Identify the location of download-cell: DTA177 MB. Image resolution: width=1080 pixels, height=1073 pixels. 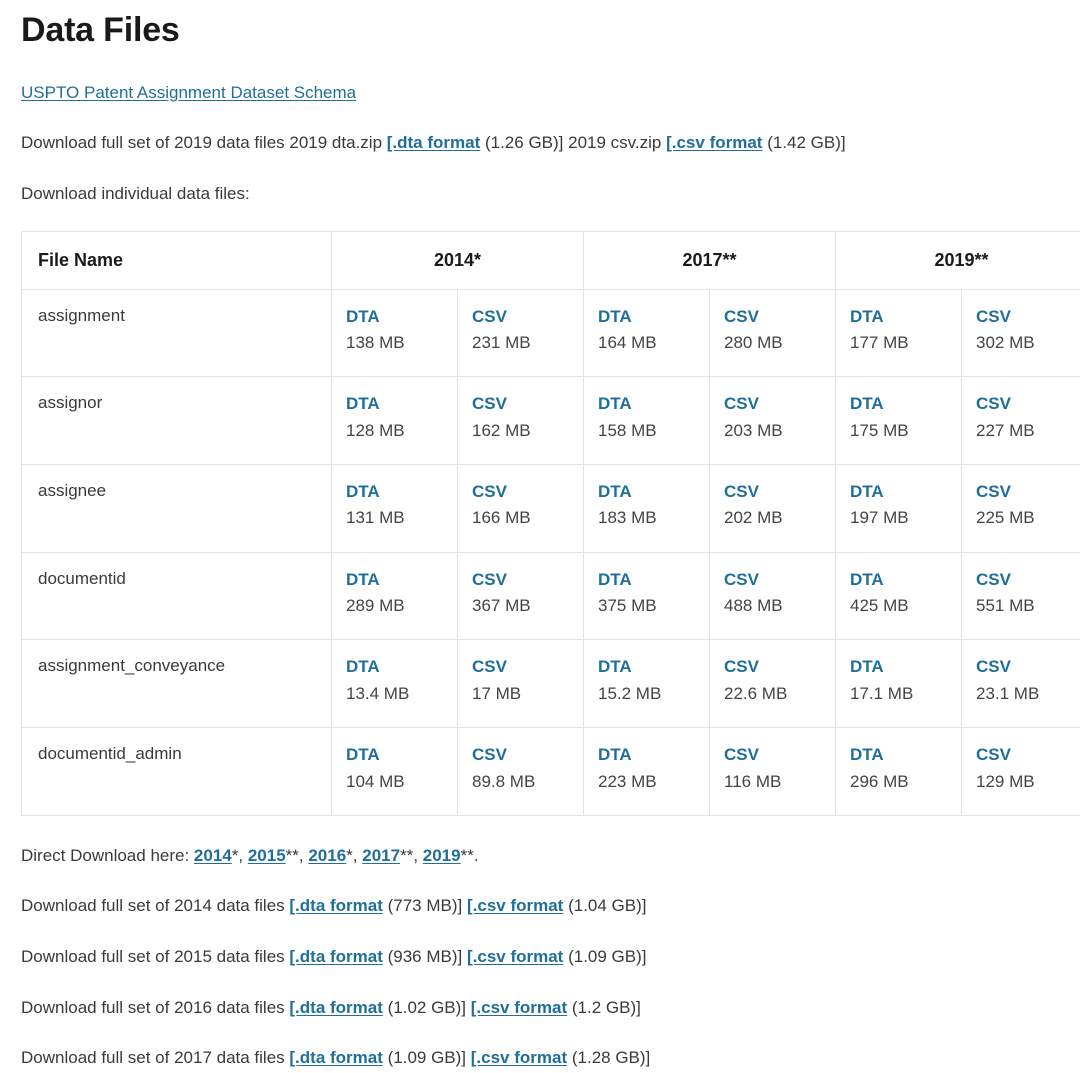
(899, 333).